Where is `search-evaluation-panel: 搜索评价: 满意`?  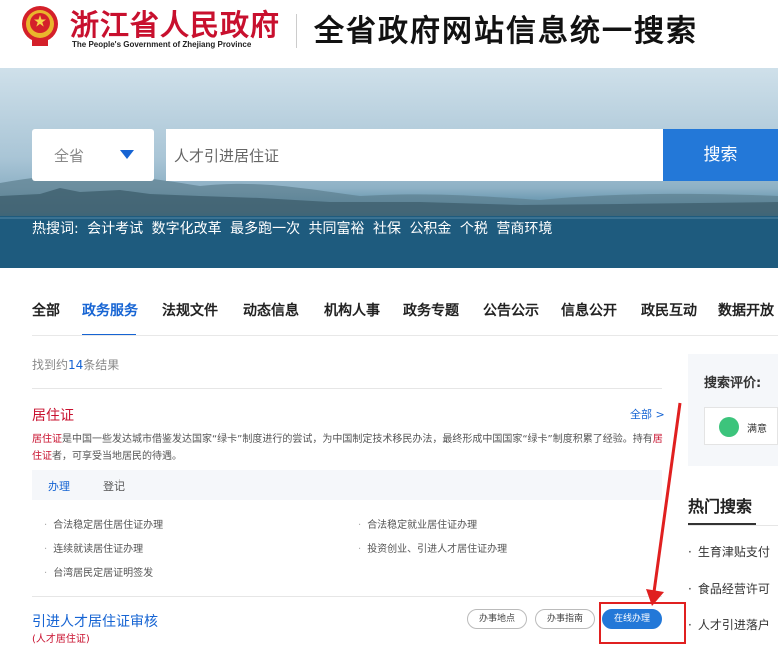
search-evaluation-panel: 搜索评价: 满意 is located at coordinates (733, 410).